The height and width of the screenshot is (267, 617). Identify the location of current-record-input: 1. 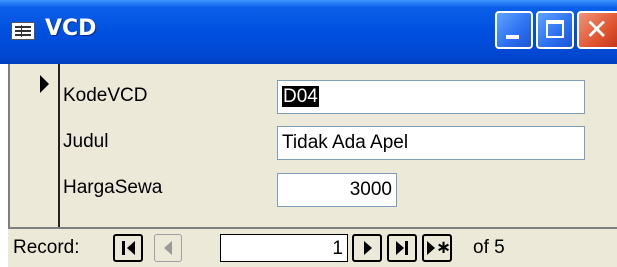
(284, 248).